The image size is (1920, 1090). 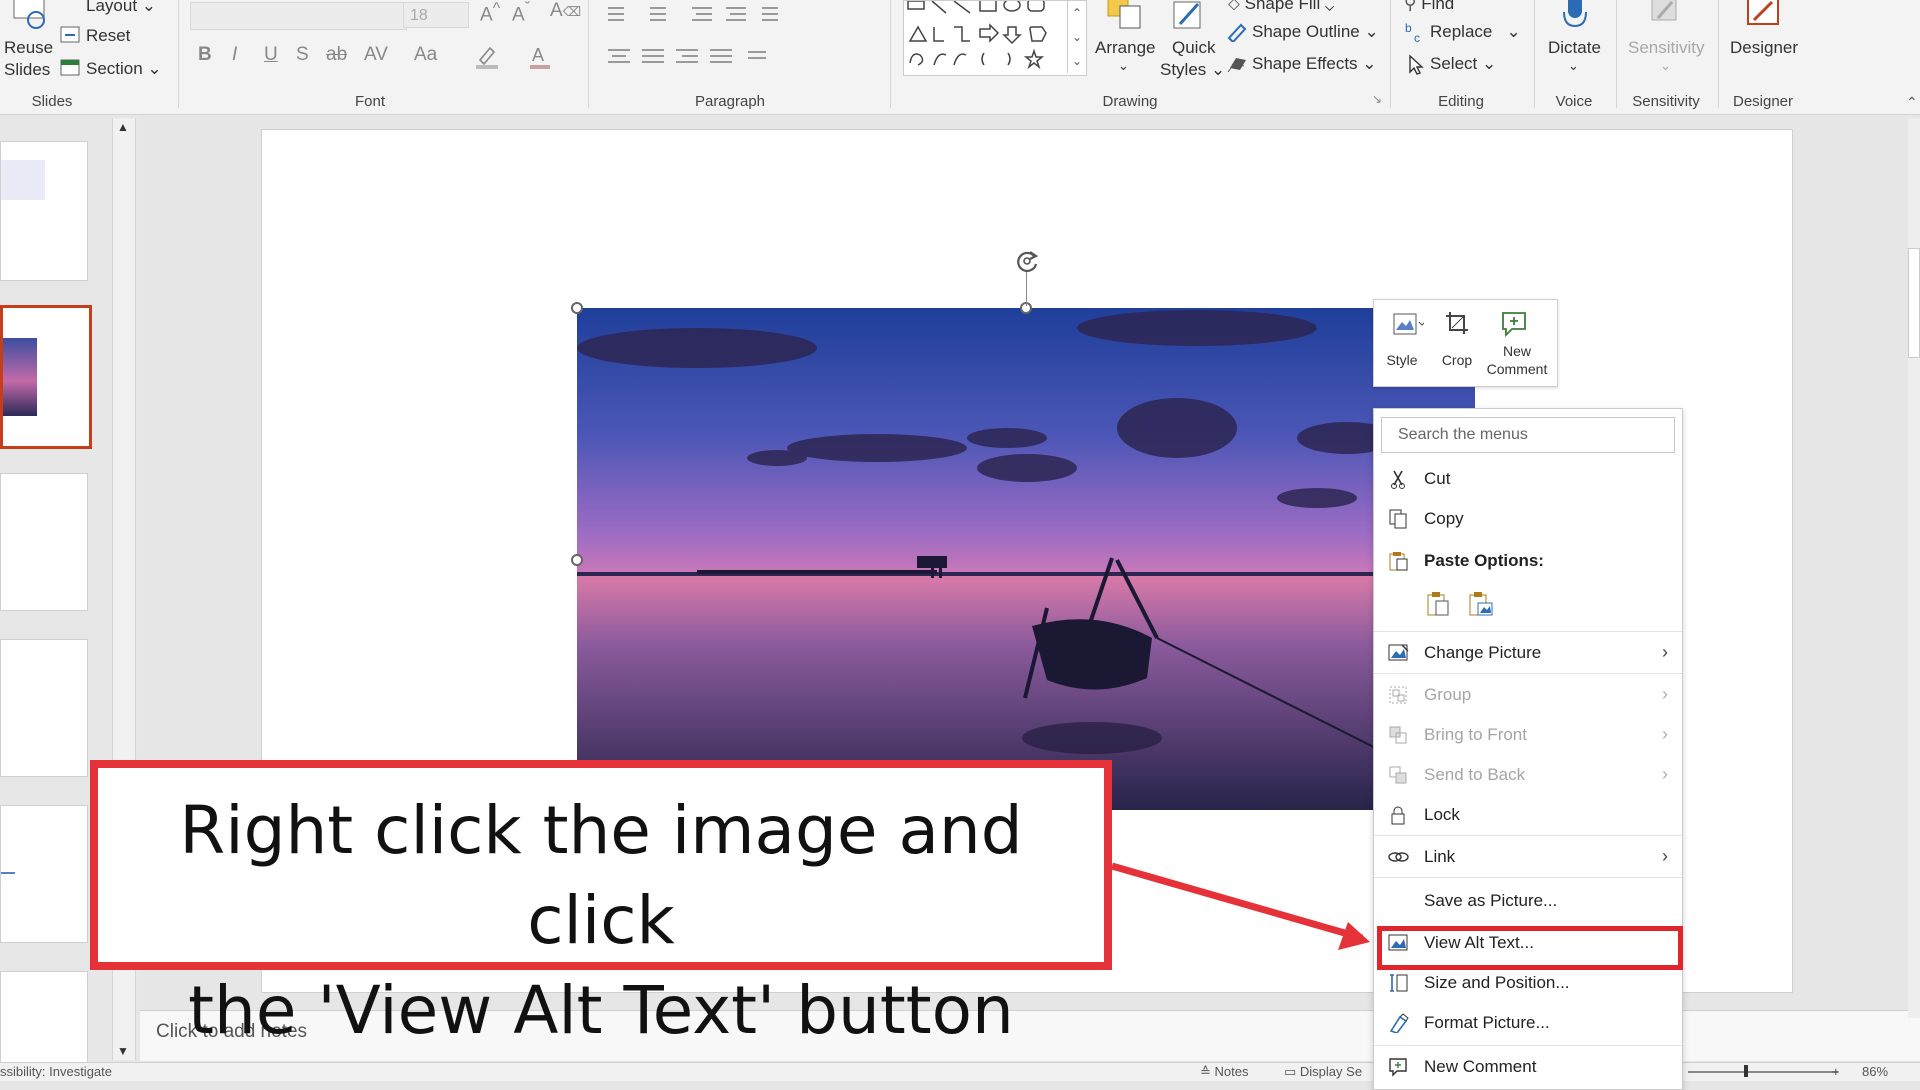 I want to click on menu-item-change-picture: Change Picture ›, so click(x=1528, y=653).